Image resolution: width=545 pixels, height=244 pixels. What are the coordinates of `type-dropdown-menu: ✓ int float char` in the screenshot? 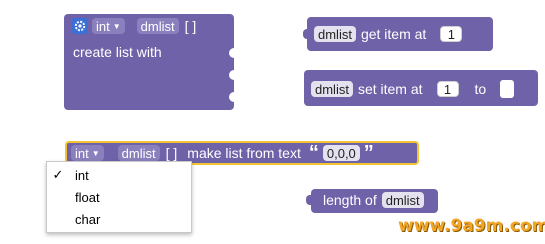 It's located at (119, 197).